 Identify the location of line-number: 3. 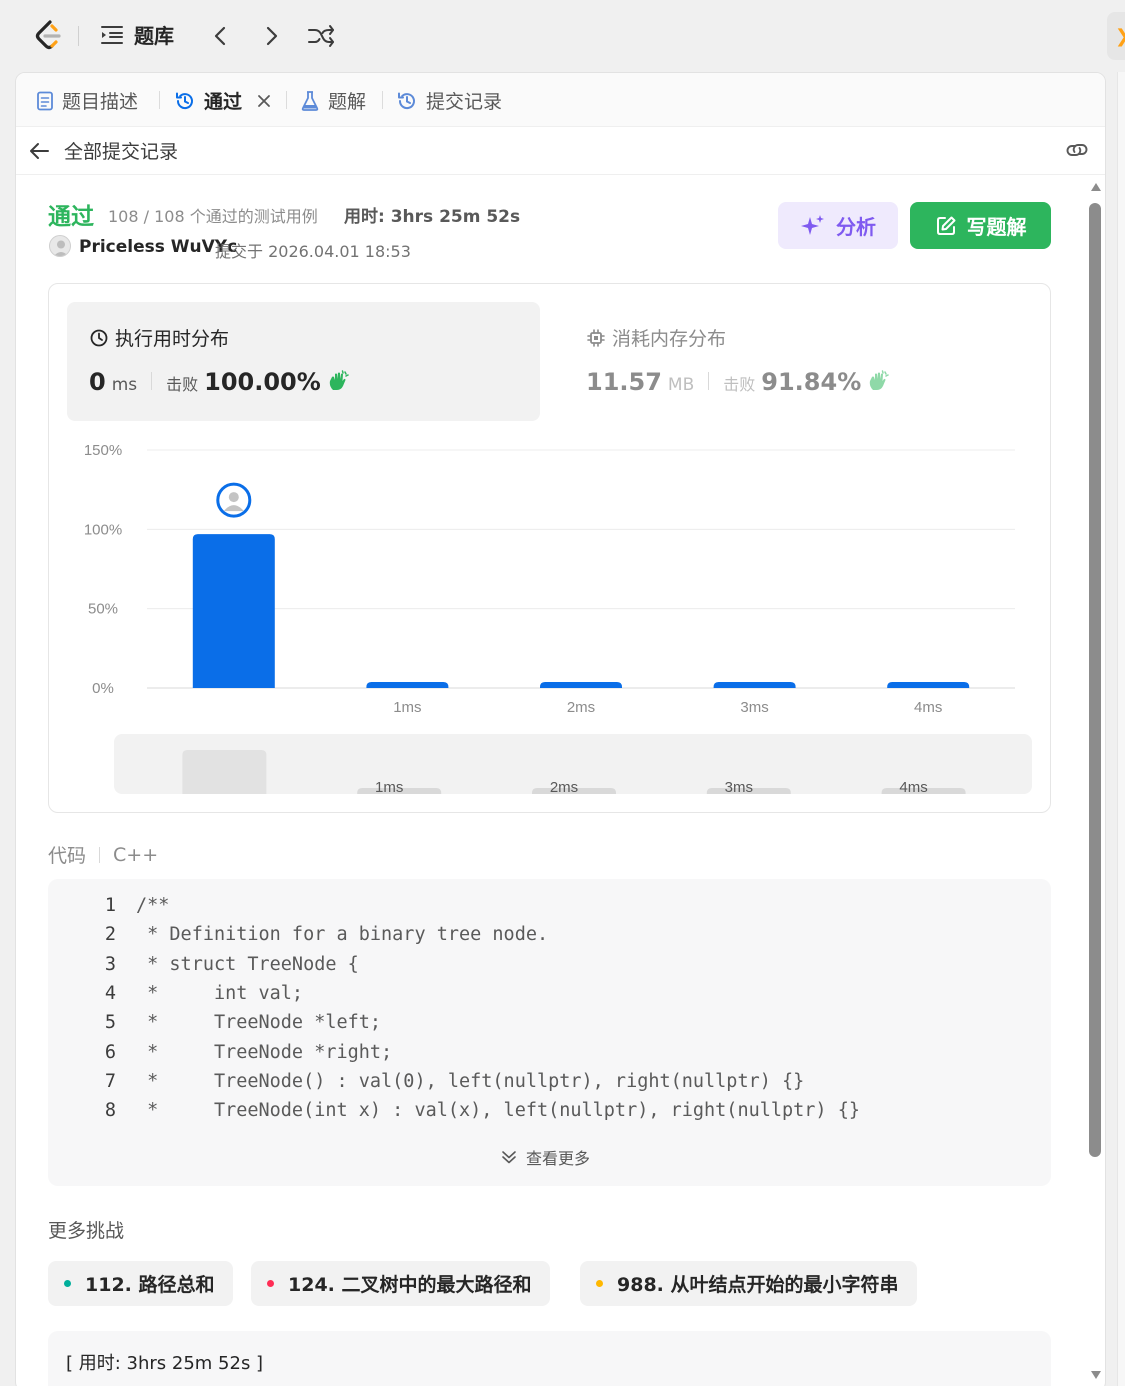
(110, 964).